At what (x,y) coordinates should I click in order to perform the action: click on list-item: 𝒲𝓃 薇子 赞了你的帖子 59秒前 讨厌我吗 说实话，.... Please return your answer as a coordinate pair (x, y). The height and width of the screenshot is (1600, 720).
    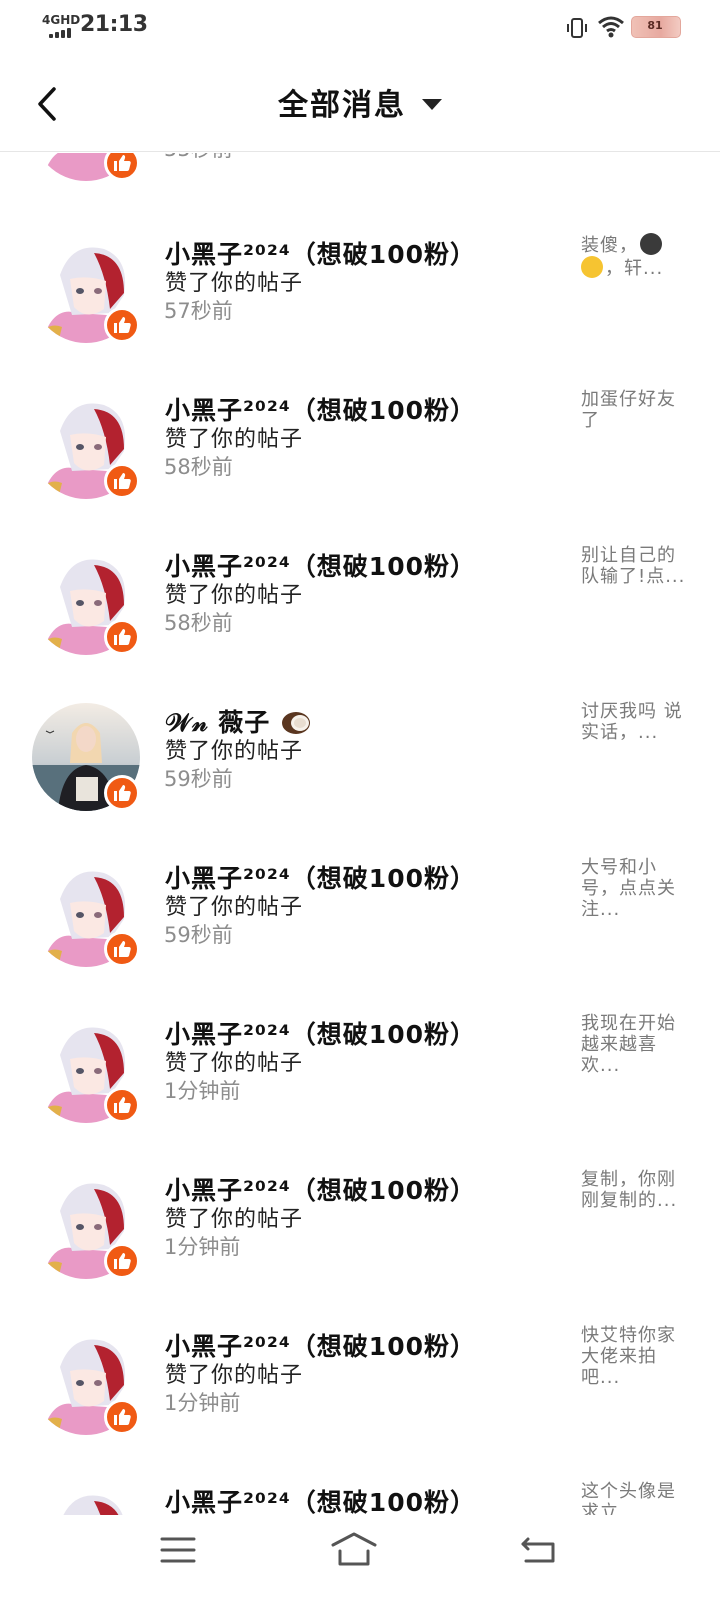
    Looking at the image, I should click on (360, 780).